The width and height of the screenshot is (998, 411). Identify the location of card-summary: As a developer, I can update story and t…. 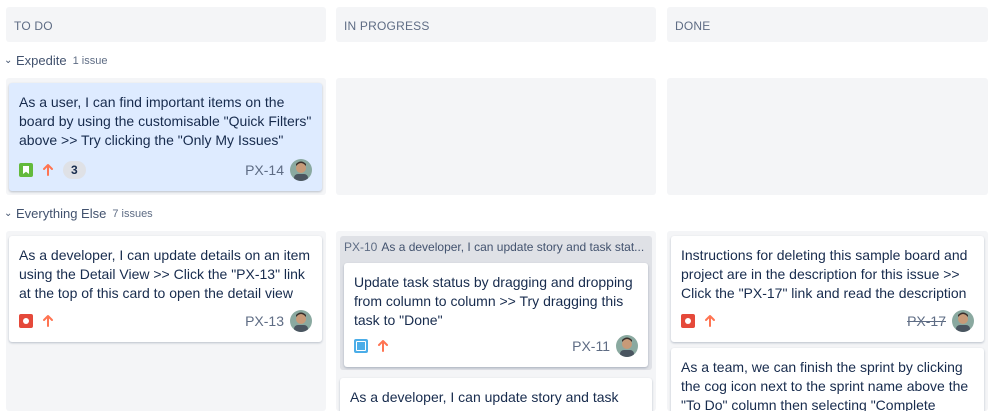
(484, 397).